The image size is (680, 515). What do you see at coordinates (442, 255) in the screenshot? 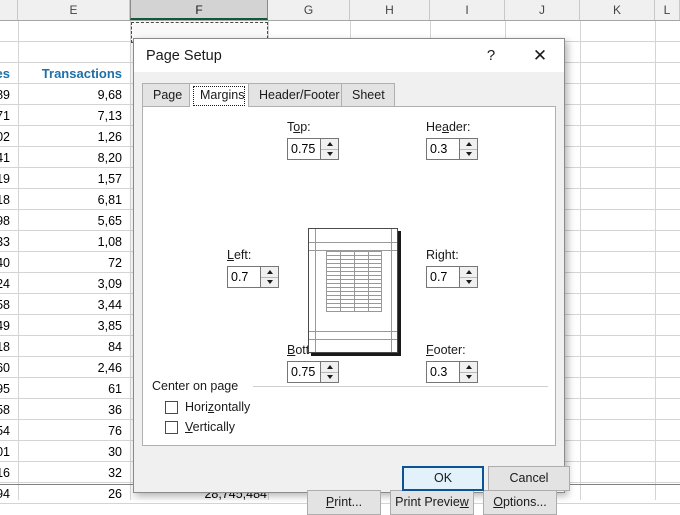
I see `right-margin-label: Right:` at bounding box center [442, 255].